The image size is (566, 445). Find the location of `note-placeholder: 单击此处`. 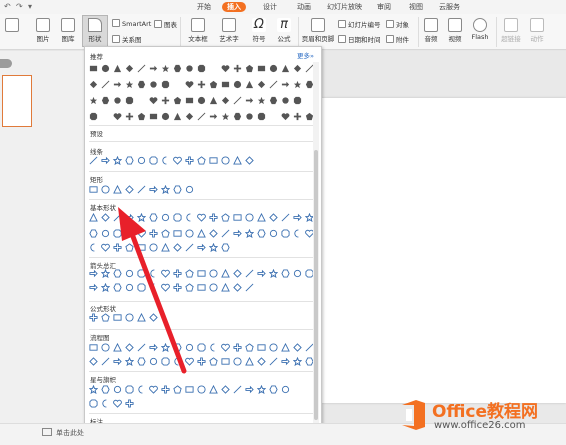

note-placeholder: 单击此处 is located at coordinates (70, 433).